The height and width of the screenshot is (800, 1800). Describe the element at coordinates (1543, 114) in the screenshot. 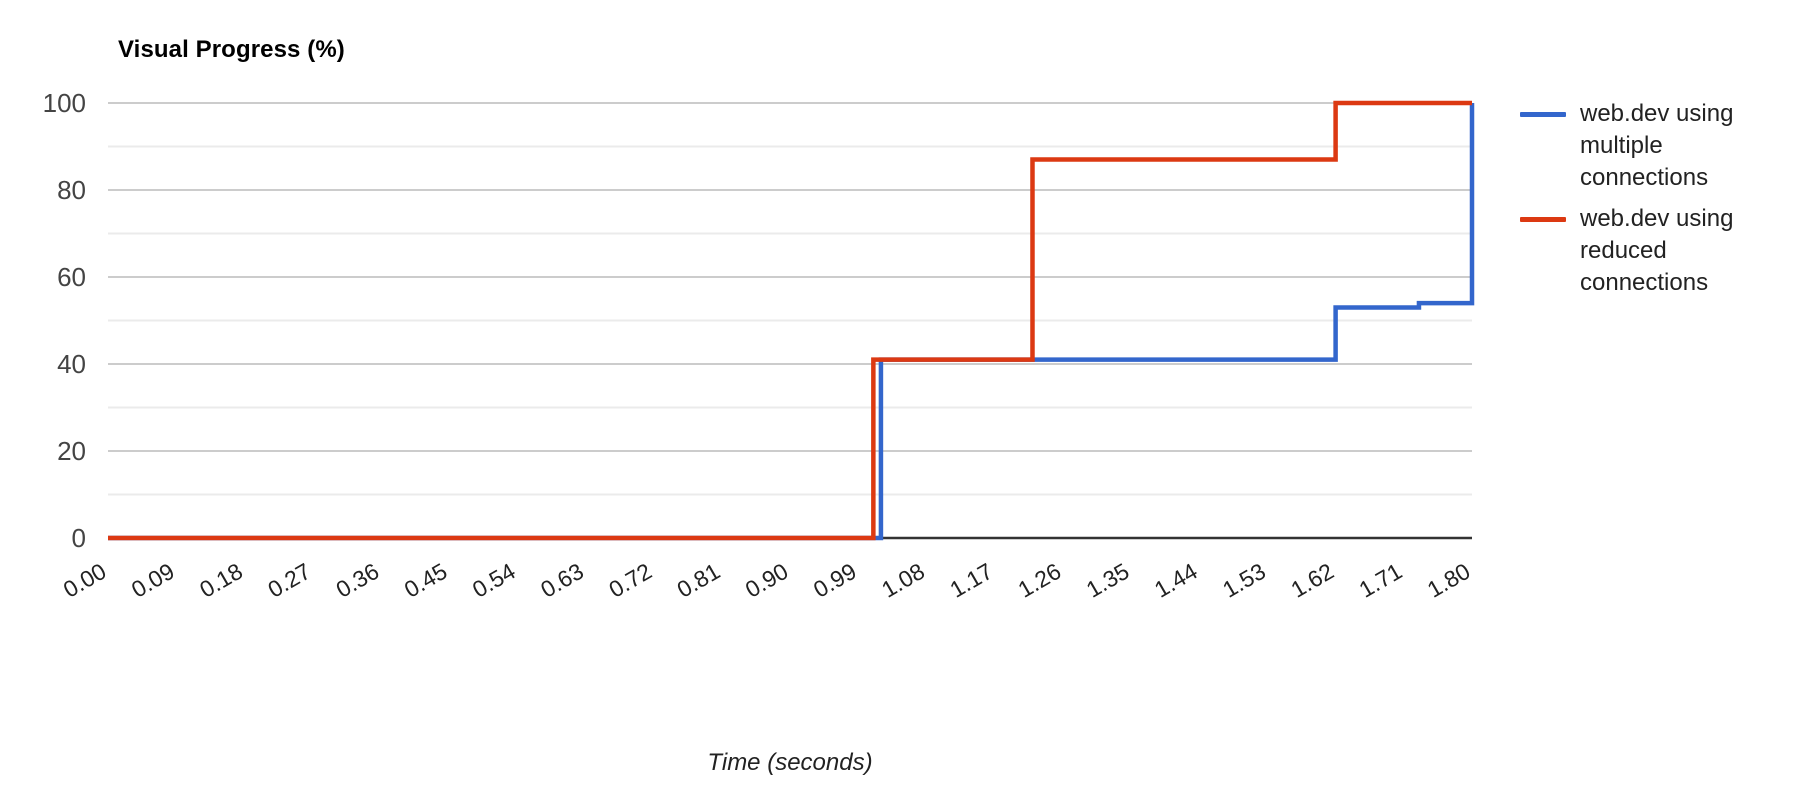

I see `legend-color-swatch-blue` at that location.